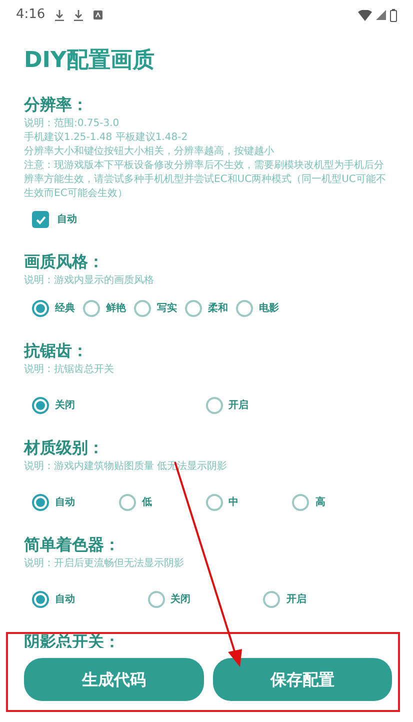 Image resolution: width=413 pixels, height=722 pixels. What do you see at coordinates (218, 309) in the screenshot?
I see `radio-label: 柔和` at bounding box center [218, 309].